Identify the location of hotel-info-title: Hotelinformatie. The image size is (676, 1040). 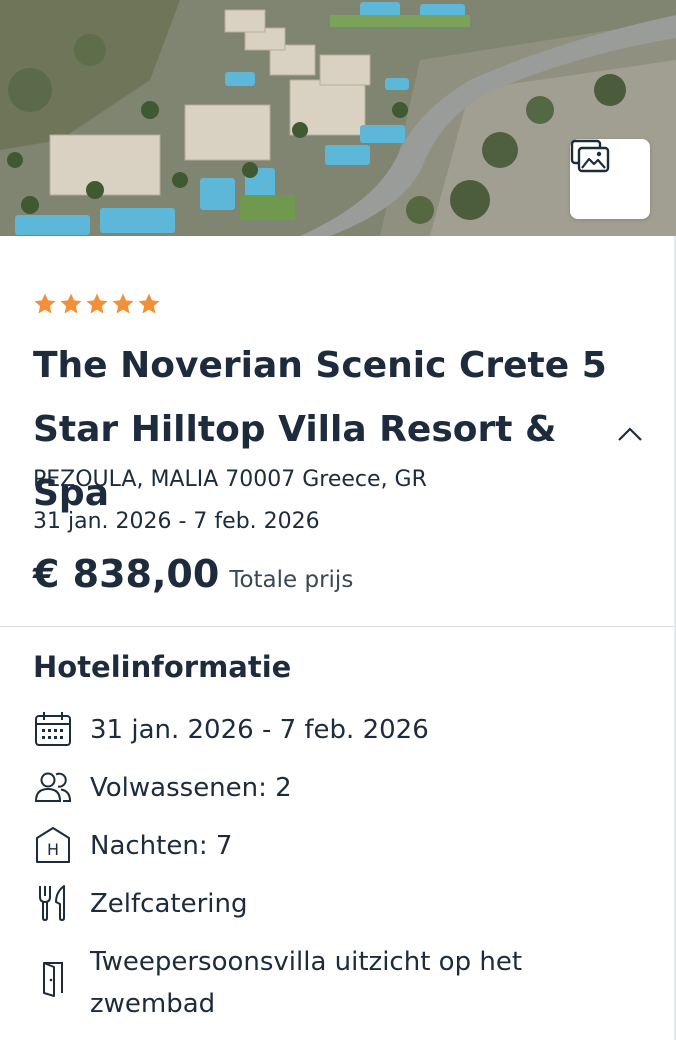
(162, 667).